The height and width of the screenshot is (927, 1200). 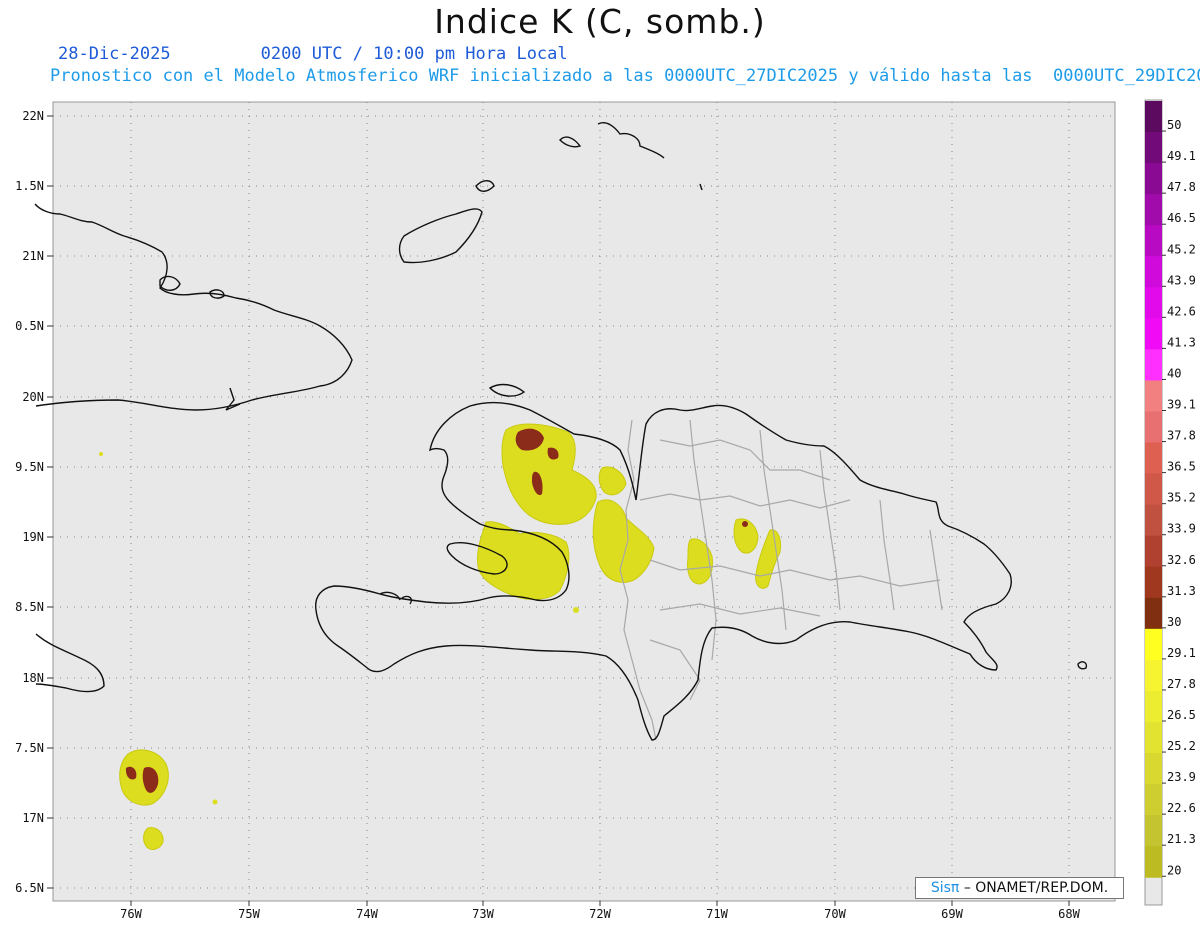 I want to click on y-tick-label: 6.5N, so click(x=29, y=888).